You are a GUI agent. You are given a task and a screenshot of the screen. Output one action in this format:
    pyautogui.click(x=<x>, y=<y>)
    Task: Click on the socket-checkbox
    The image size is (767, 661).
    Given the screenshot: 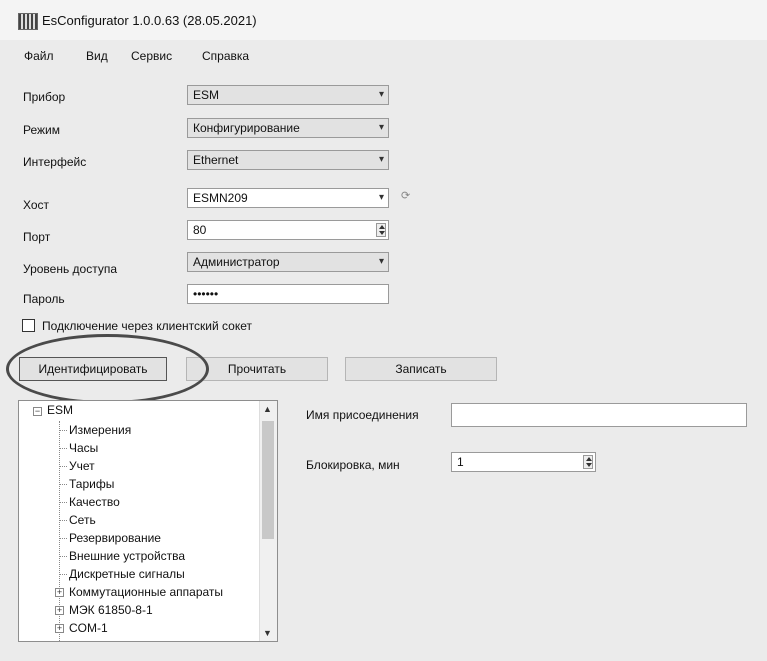 What is the action you would take?
    pyautogui.click(x=28, y=325)
    